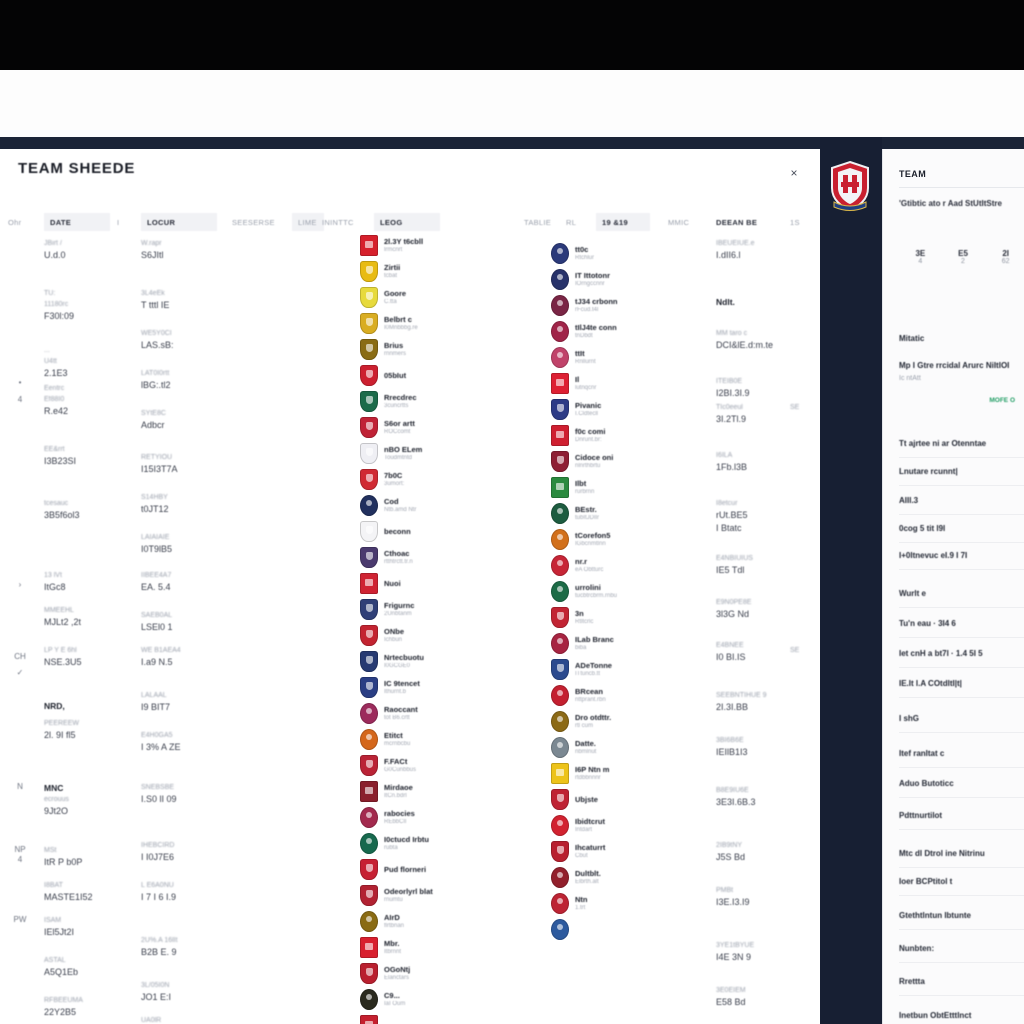  I want to click on date-cell-12: MSt ItR P b0P, so click(63, 857).